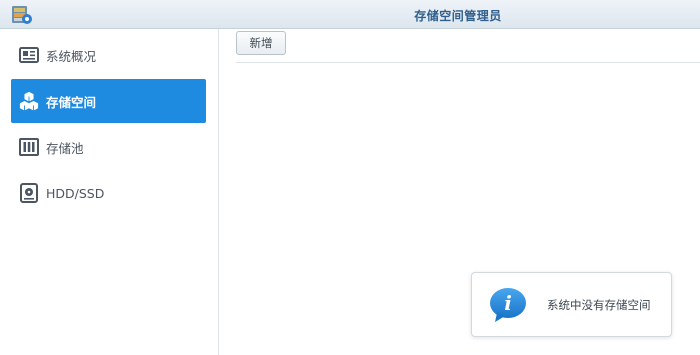  What do you see at coordinates (468, 62) in the screenshot?
I see `toolbar-divider` at bounding box center [468, 62].